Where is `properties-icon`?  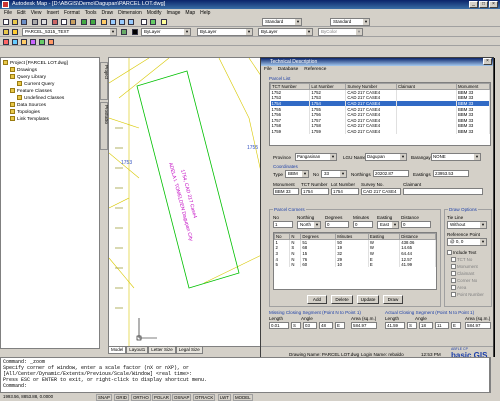
properties-icon is located at coordinates (144, 22).